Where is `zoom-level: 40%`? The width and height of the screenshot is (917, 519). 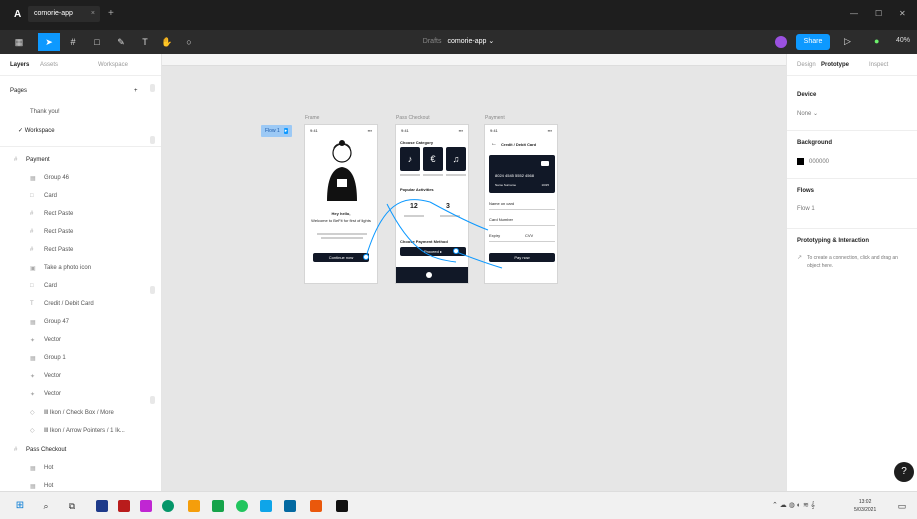
zoom-level: 40% is located at coordinates (903, 40).